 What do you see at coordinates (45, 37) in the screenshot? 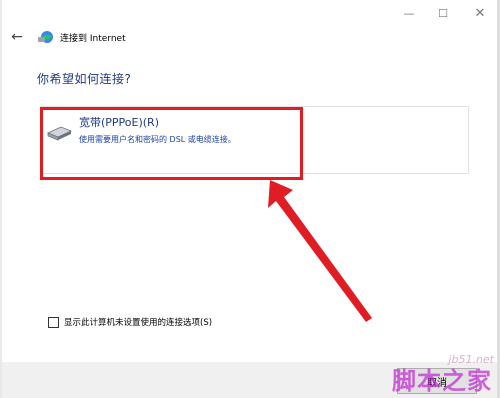
I see `network-globe-icon` at bounding box center [45, 37].